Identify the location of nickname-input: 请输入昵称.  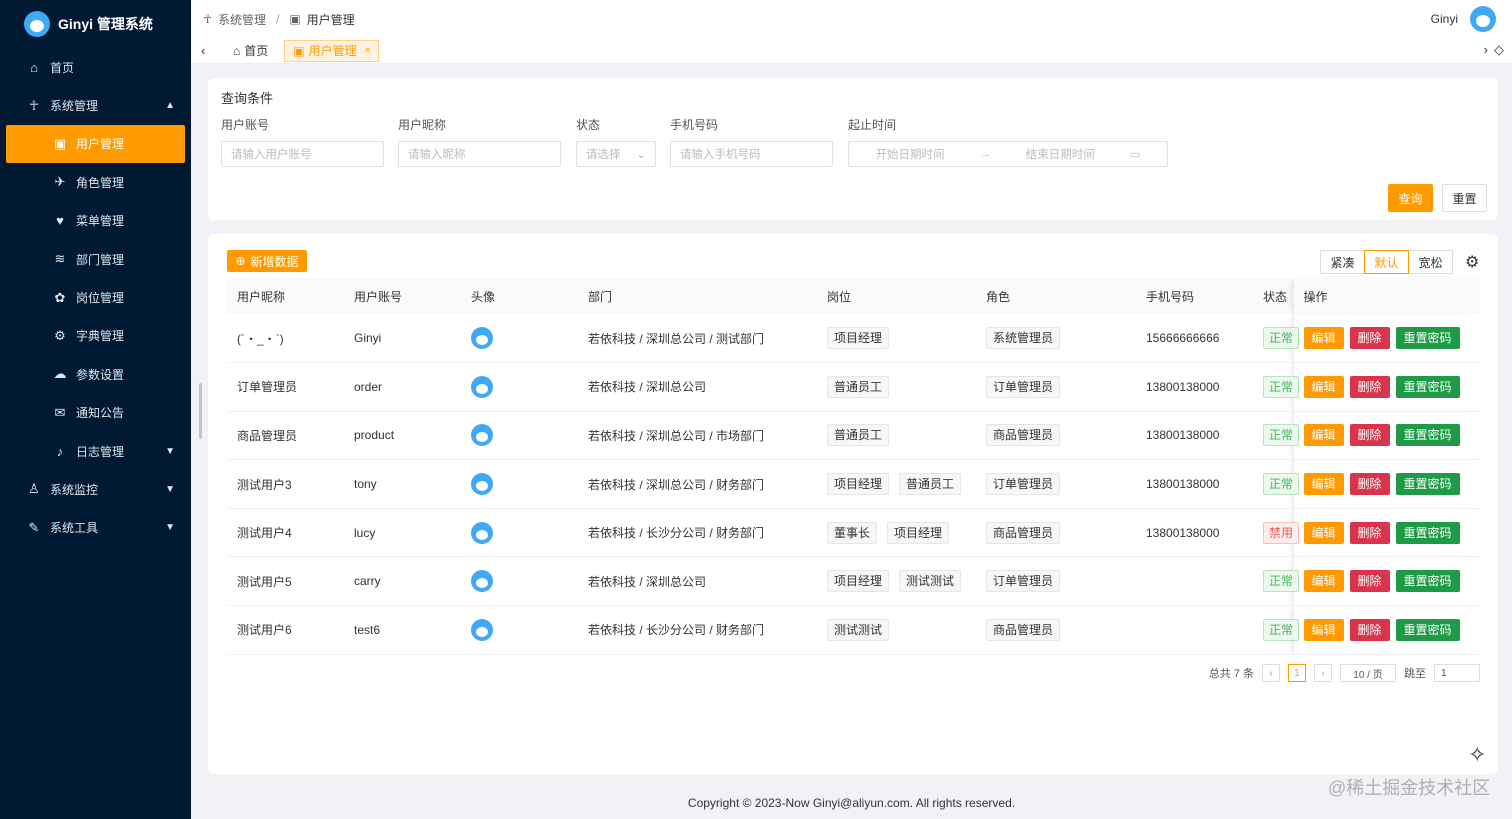
(479, 154).